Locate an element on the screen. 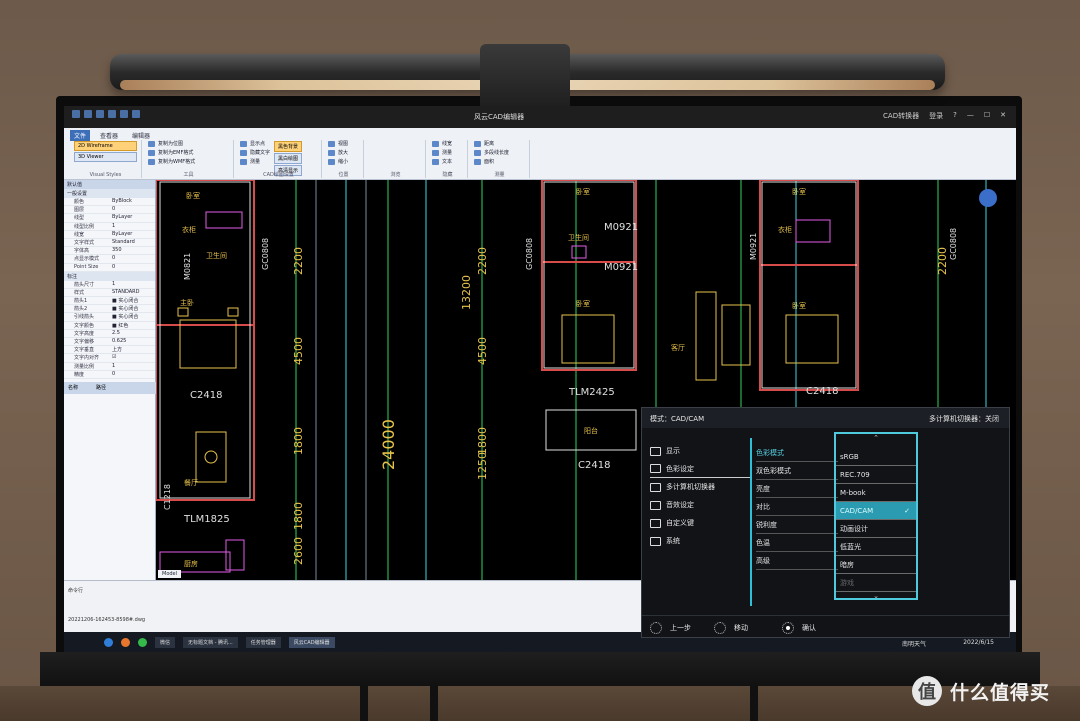 The height and width of the screenshot is (721, 1080). osd-sub-color-mode: 色彩模式 is located at coordinates (797, 453).